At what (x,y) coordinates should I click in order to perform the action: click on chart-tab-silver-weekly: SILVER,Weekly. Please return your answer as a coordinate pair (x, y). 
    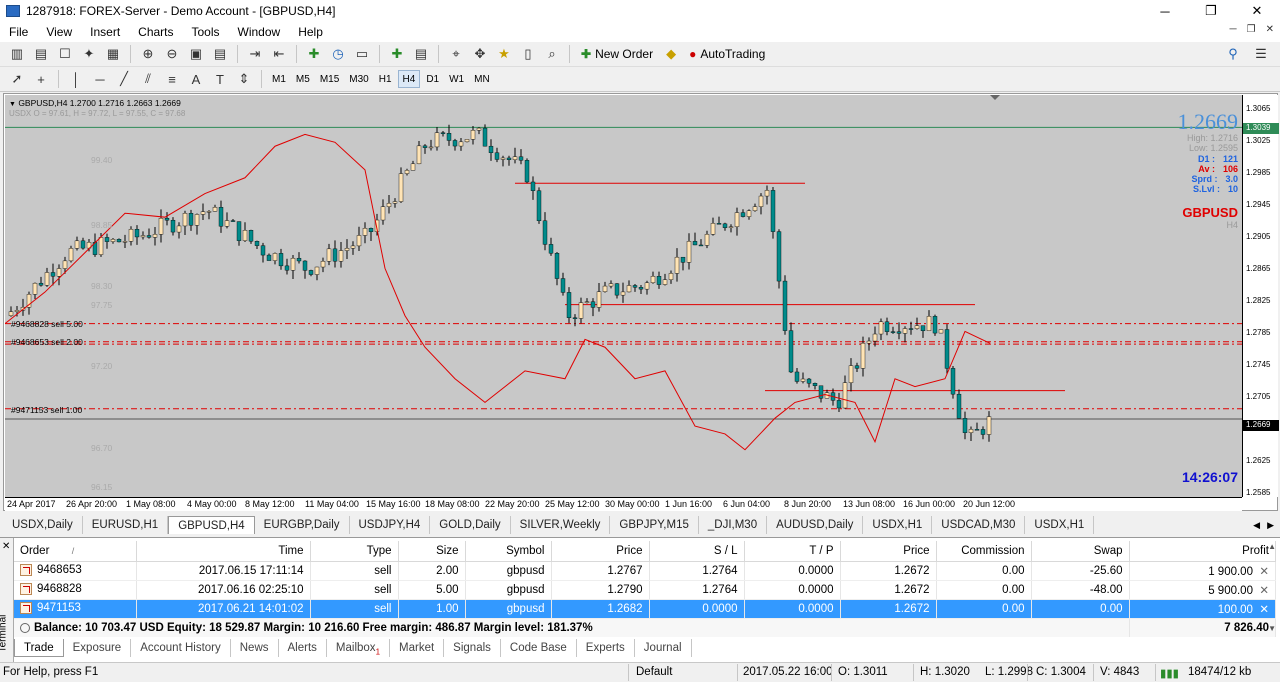
    Looking at the image, I should click on (561, 525).